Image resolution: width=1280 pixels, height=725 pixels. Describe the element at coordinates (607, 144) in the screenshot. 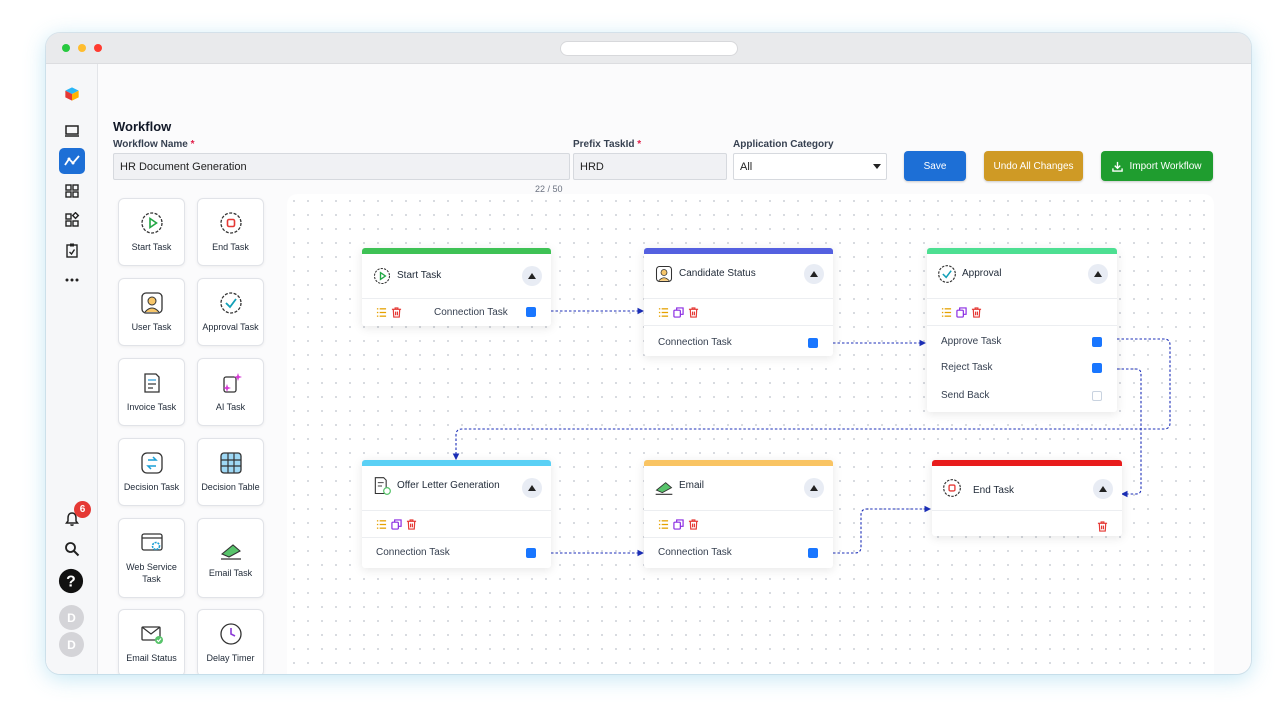

I see `prefix-taskid-label: Prefix TaskId *` at that location.